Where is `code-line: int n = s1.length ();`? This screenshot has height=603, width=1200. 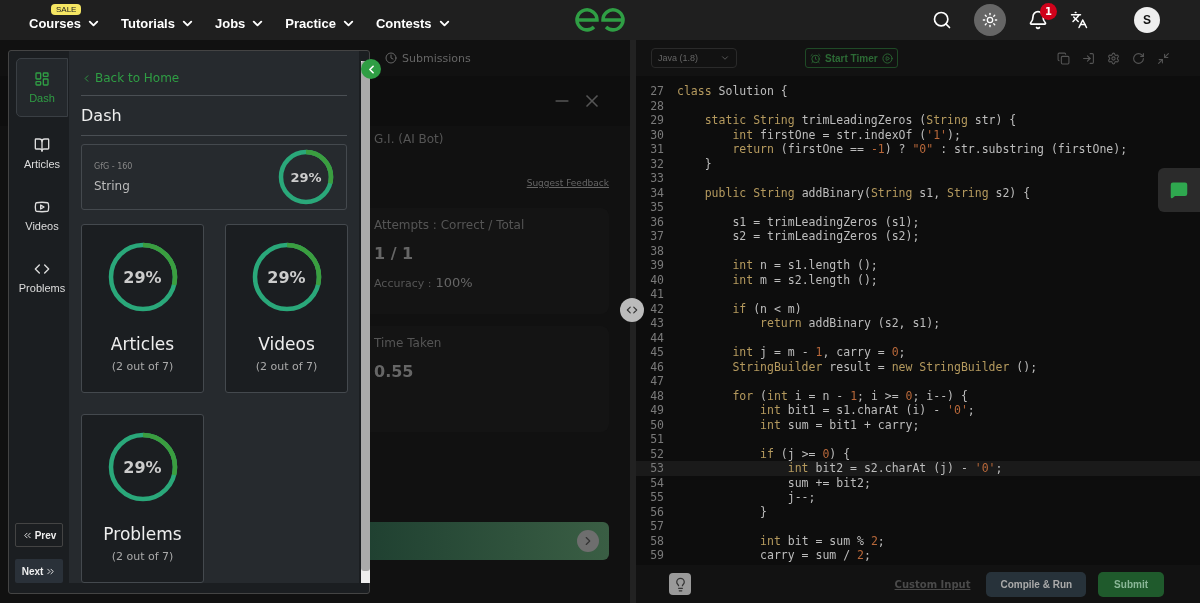
code-line: int n = s1.length (); is located at coordinates (804, 265).